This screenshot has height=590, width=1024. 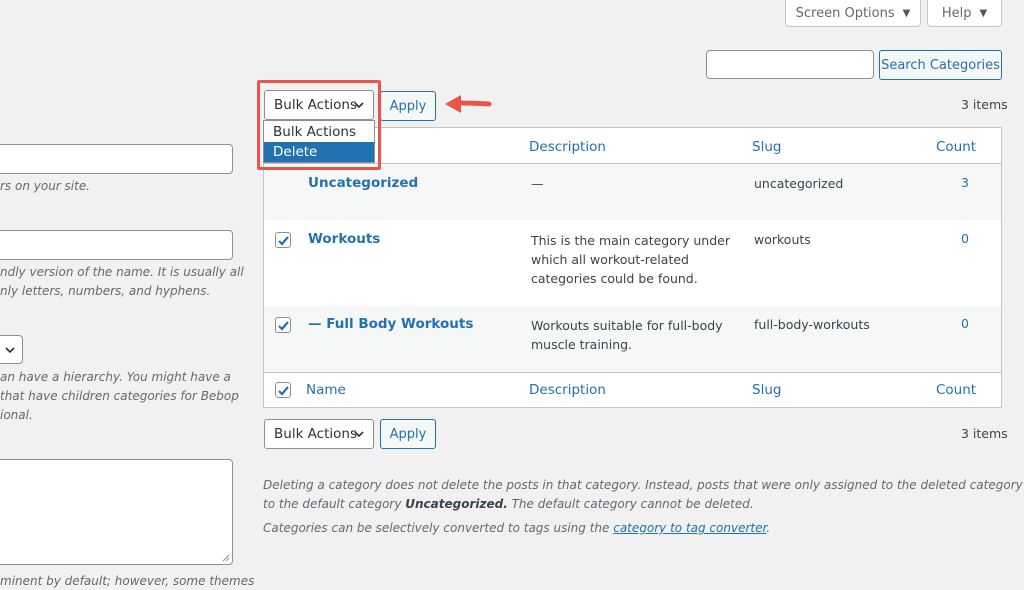 What do you see at coordinates (782, 239) in the screenshot?
I see `row-slug: workouts` at bounding box center [782, 239].